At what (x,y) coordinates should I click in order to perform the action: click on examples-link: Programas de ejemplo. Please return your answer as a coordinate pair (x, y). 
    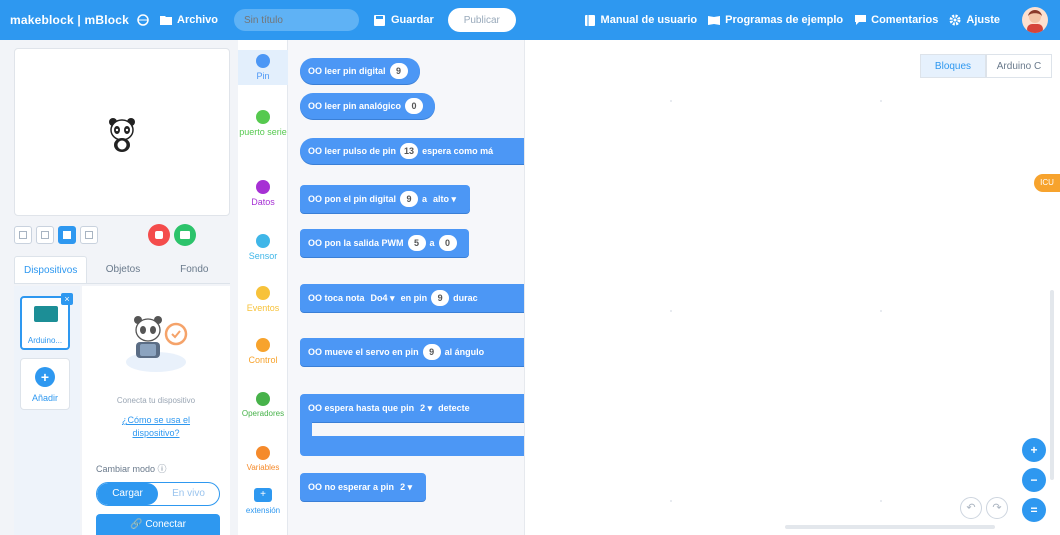
    Looking at the image, I should click on (775, 20).